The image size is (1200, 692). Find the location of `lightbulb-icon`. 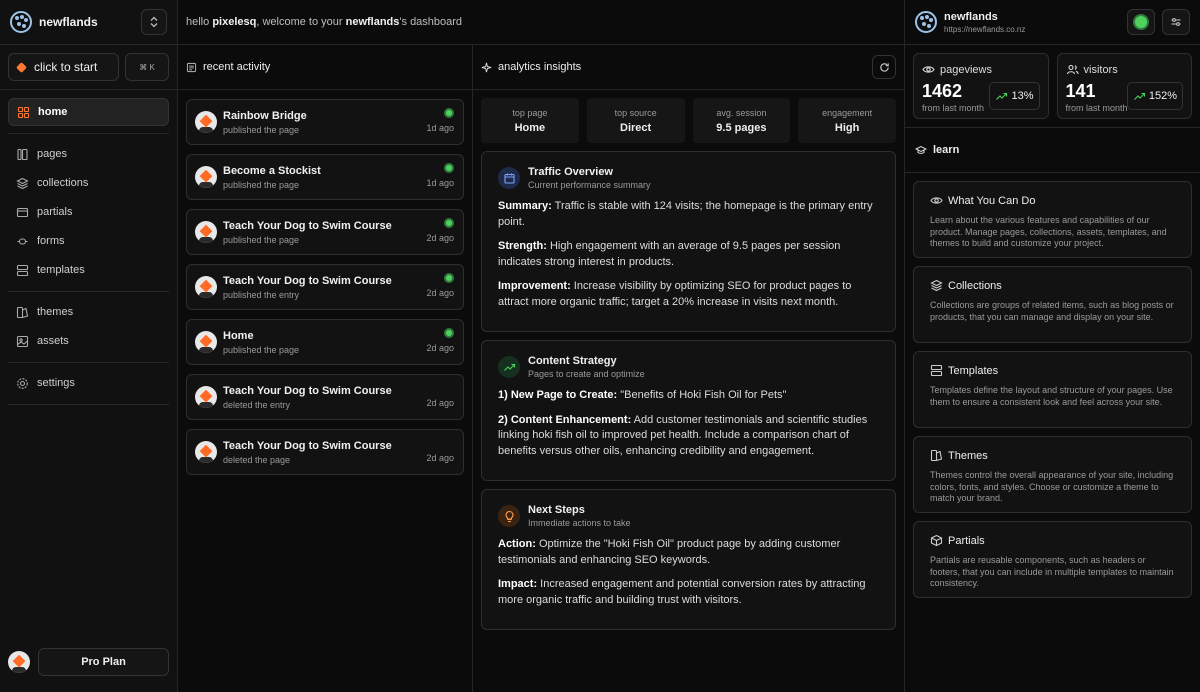

lightbulb-icon is located at coordinates (509, 516).